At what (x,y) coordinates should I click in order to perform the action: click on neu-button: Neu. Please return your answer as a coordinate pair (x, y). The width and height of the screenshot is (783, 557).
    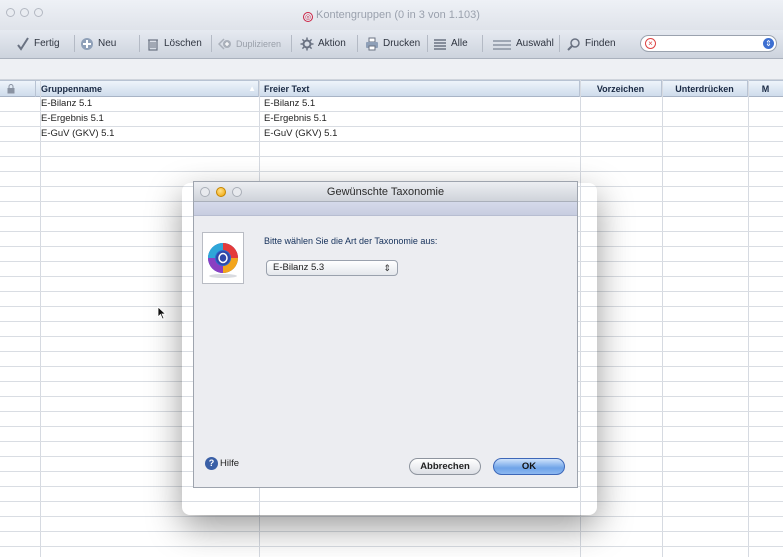
    Looking at the image, I should click on (98, 43).